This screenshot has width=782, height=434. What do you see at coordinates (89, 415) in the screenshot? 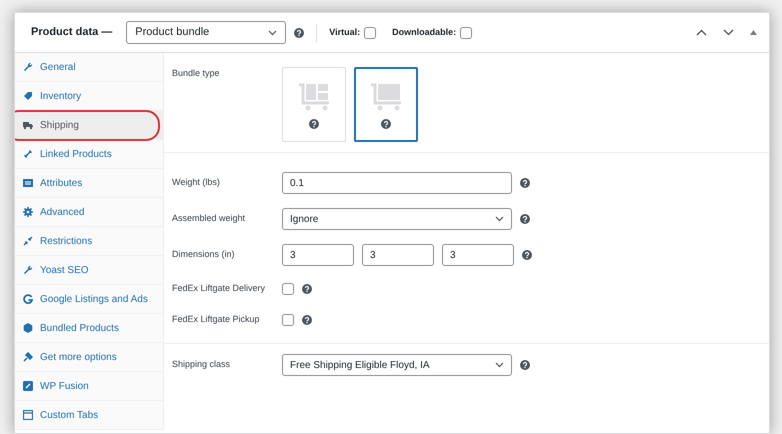
I see `sidebar-tab: Custom Tabs` at bounding box center [89, 415].